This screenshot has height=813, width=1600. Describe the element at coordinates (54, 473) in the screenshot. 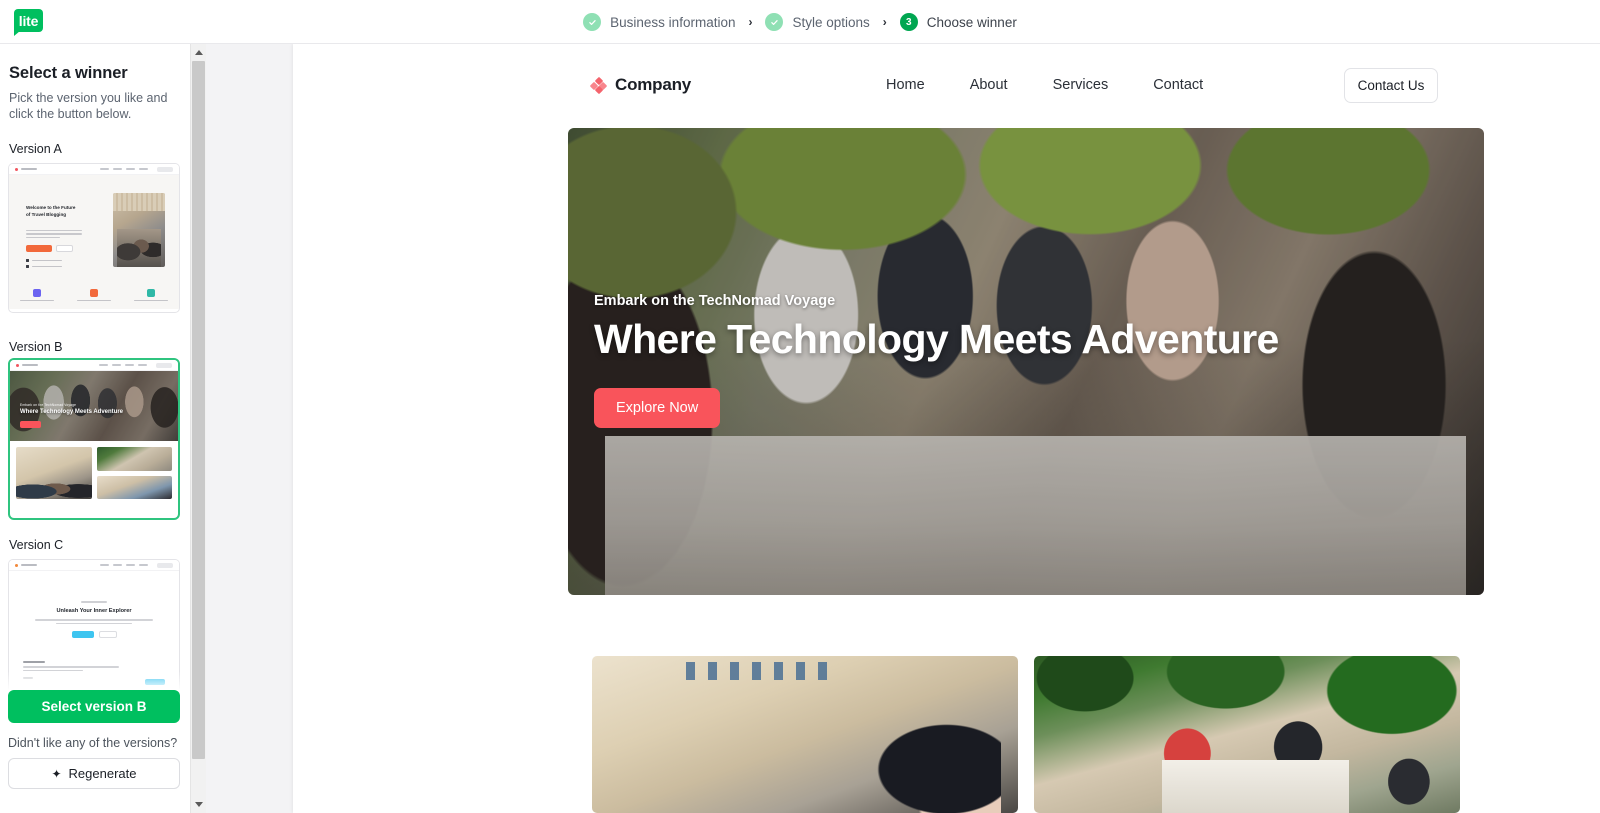

I see `thumb-image-left` at that location.